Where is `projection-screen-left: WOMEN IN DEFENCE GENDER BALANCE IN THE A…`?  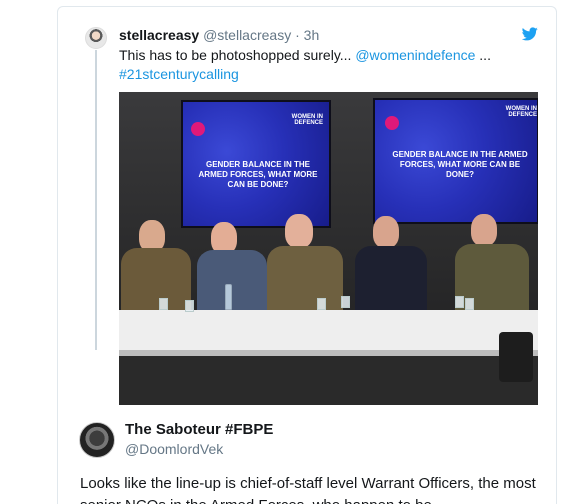
projection-screen-left: WOMEN IN DEFENCE GENDER BALANCE IN THE A… is located at coordinates (256, 164).